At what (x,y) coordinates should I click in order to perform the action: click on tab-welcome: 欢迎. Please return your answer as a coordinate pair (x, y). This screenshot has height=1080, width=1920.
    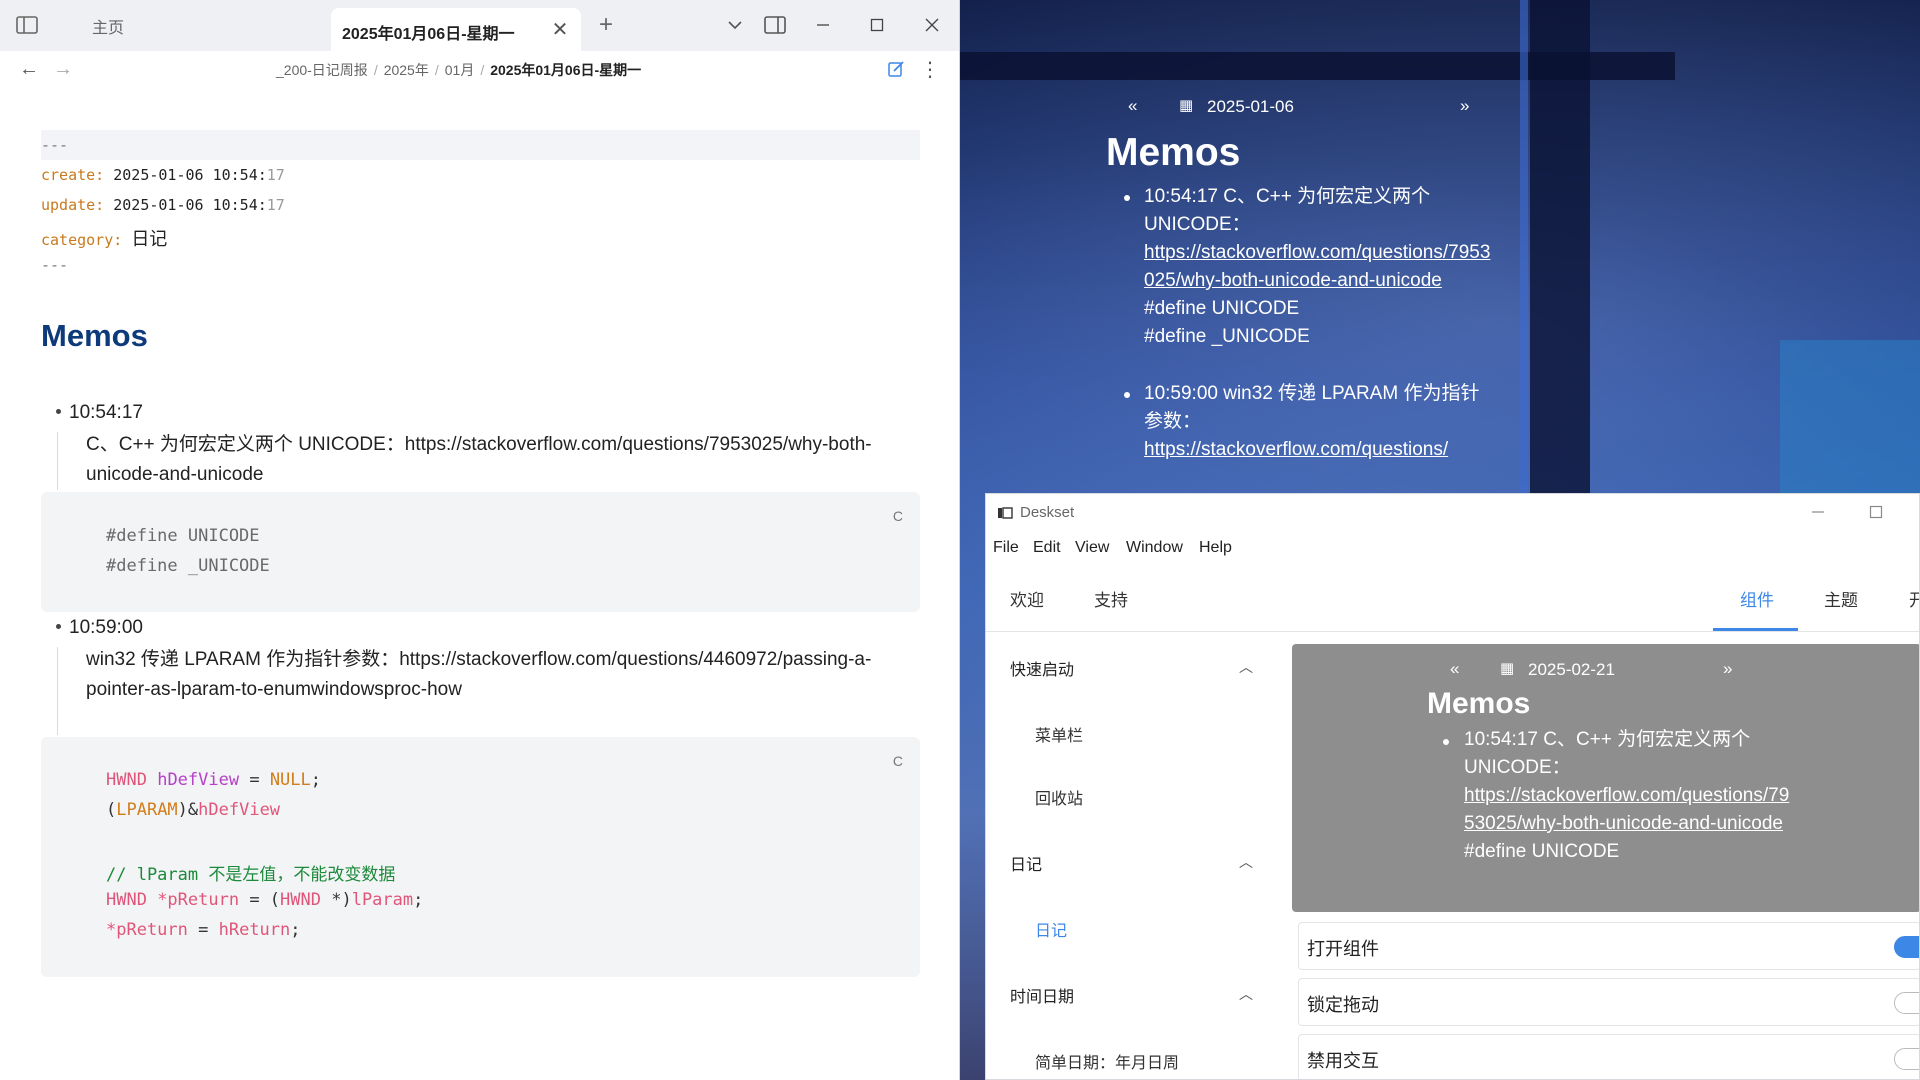
    Looking at the image, I should click on (1027, 598).